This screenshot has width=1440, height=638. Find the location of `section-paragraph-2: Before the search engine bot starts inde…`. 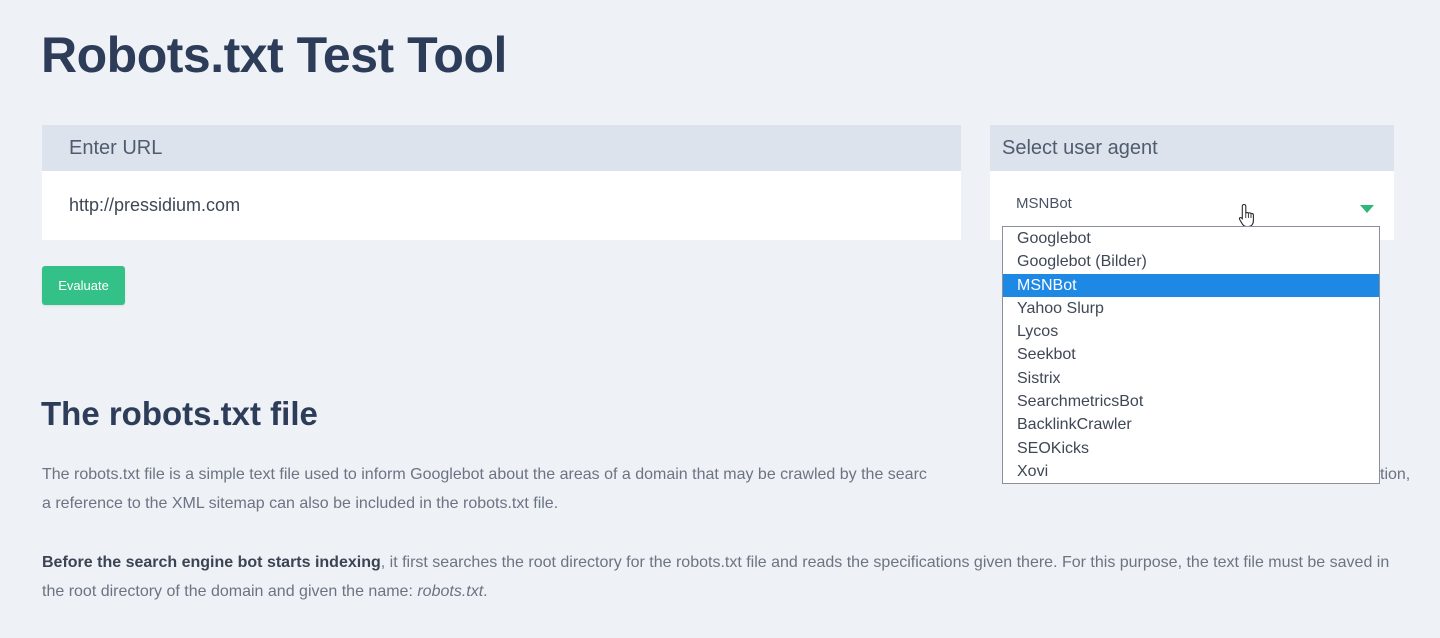

section-paragraph-2: Before the search engine bot starts inde… is located at coordinates (728, 577).